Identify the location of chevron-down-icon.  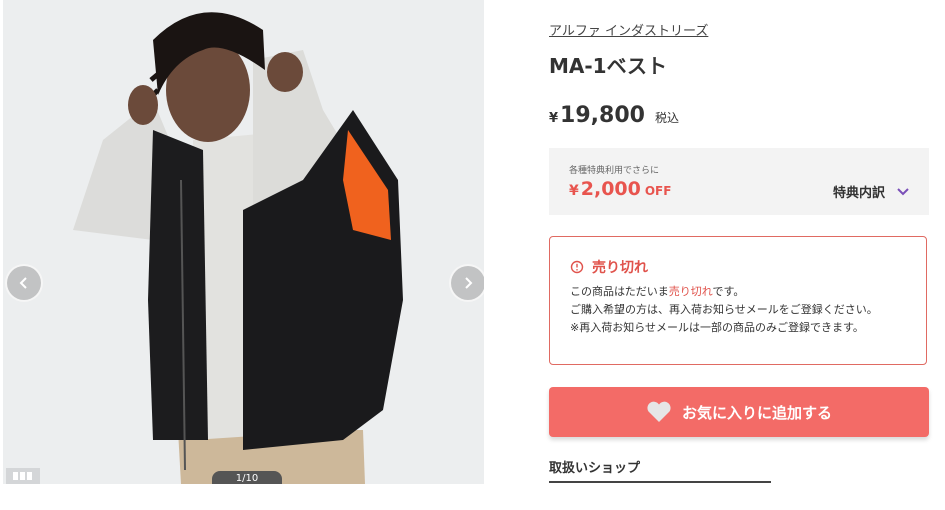
(903, 191).